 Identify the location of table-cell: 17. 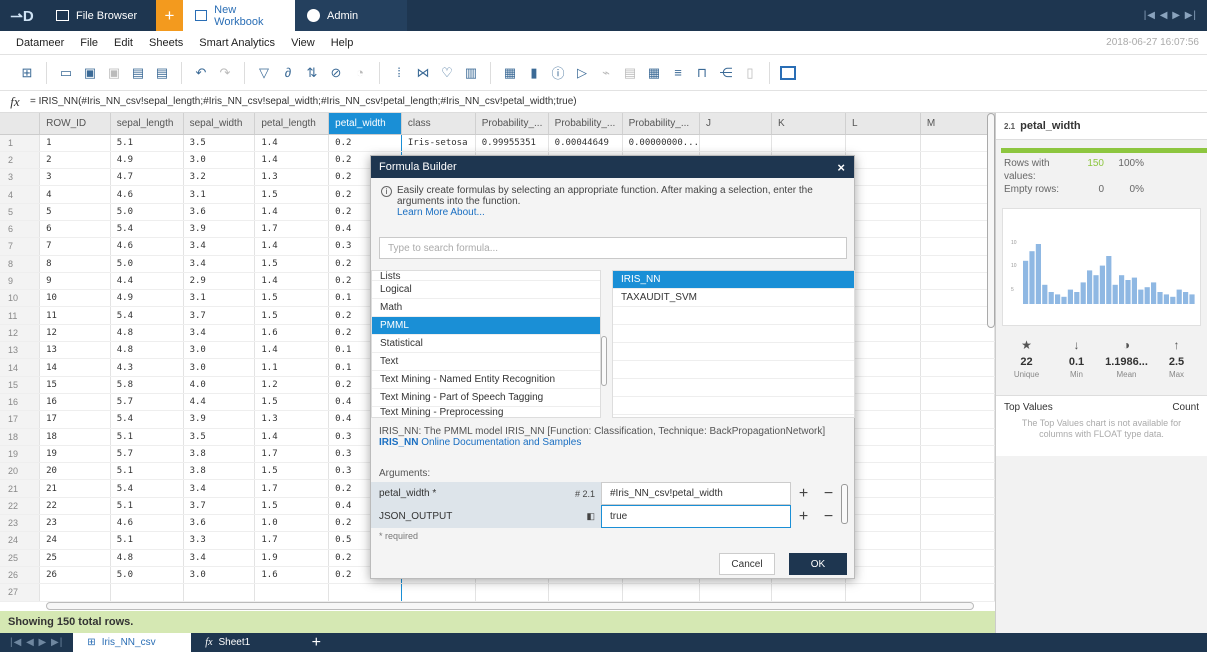
(75, 419).